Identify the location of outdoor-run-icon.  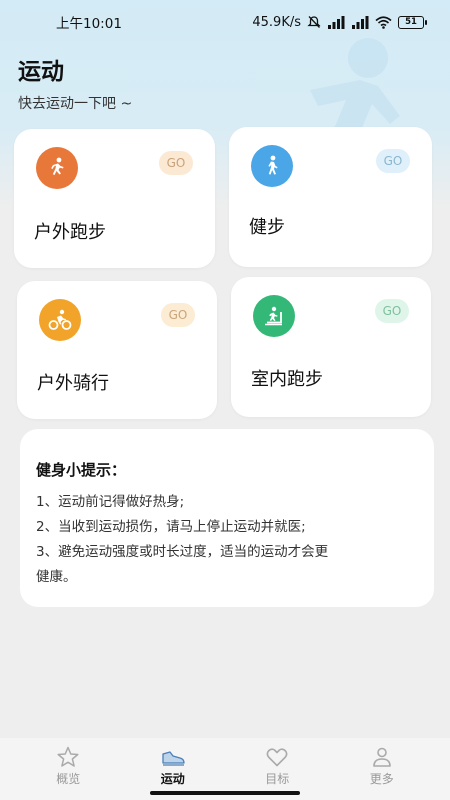
(57, 168).